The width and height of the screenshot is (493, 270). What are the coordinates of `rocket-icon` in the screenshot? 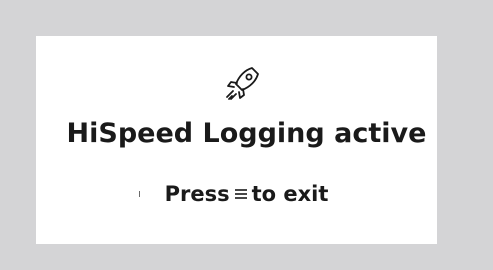 It's located at (242, 83).